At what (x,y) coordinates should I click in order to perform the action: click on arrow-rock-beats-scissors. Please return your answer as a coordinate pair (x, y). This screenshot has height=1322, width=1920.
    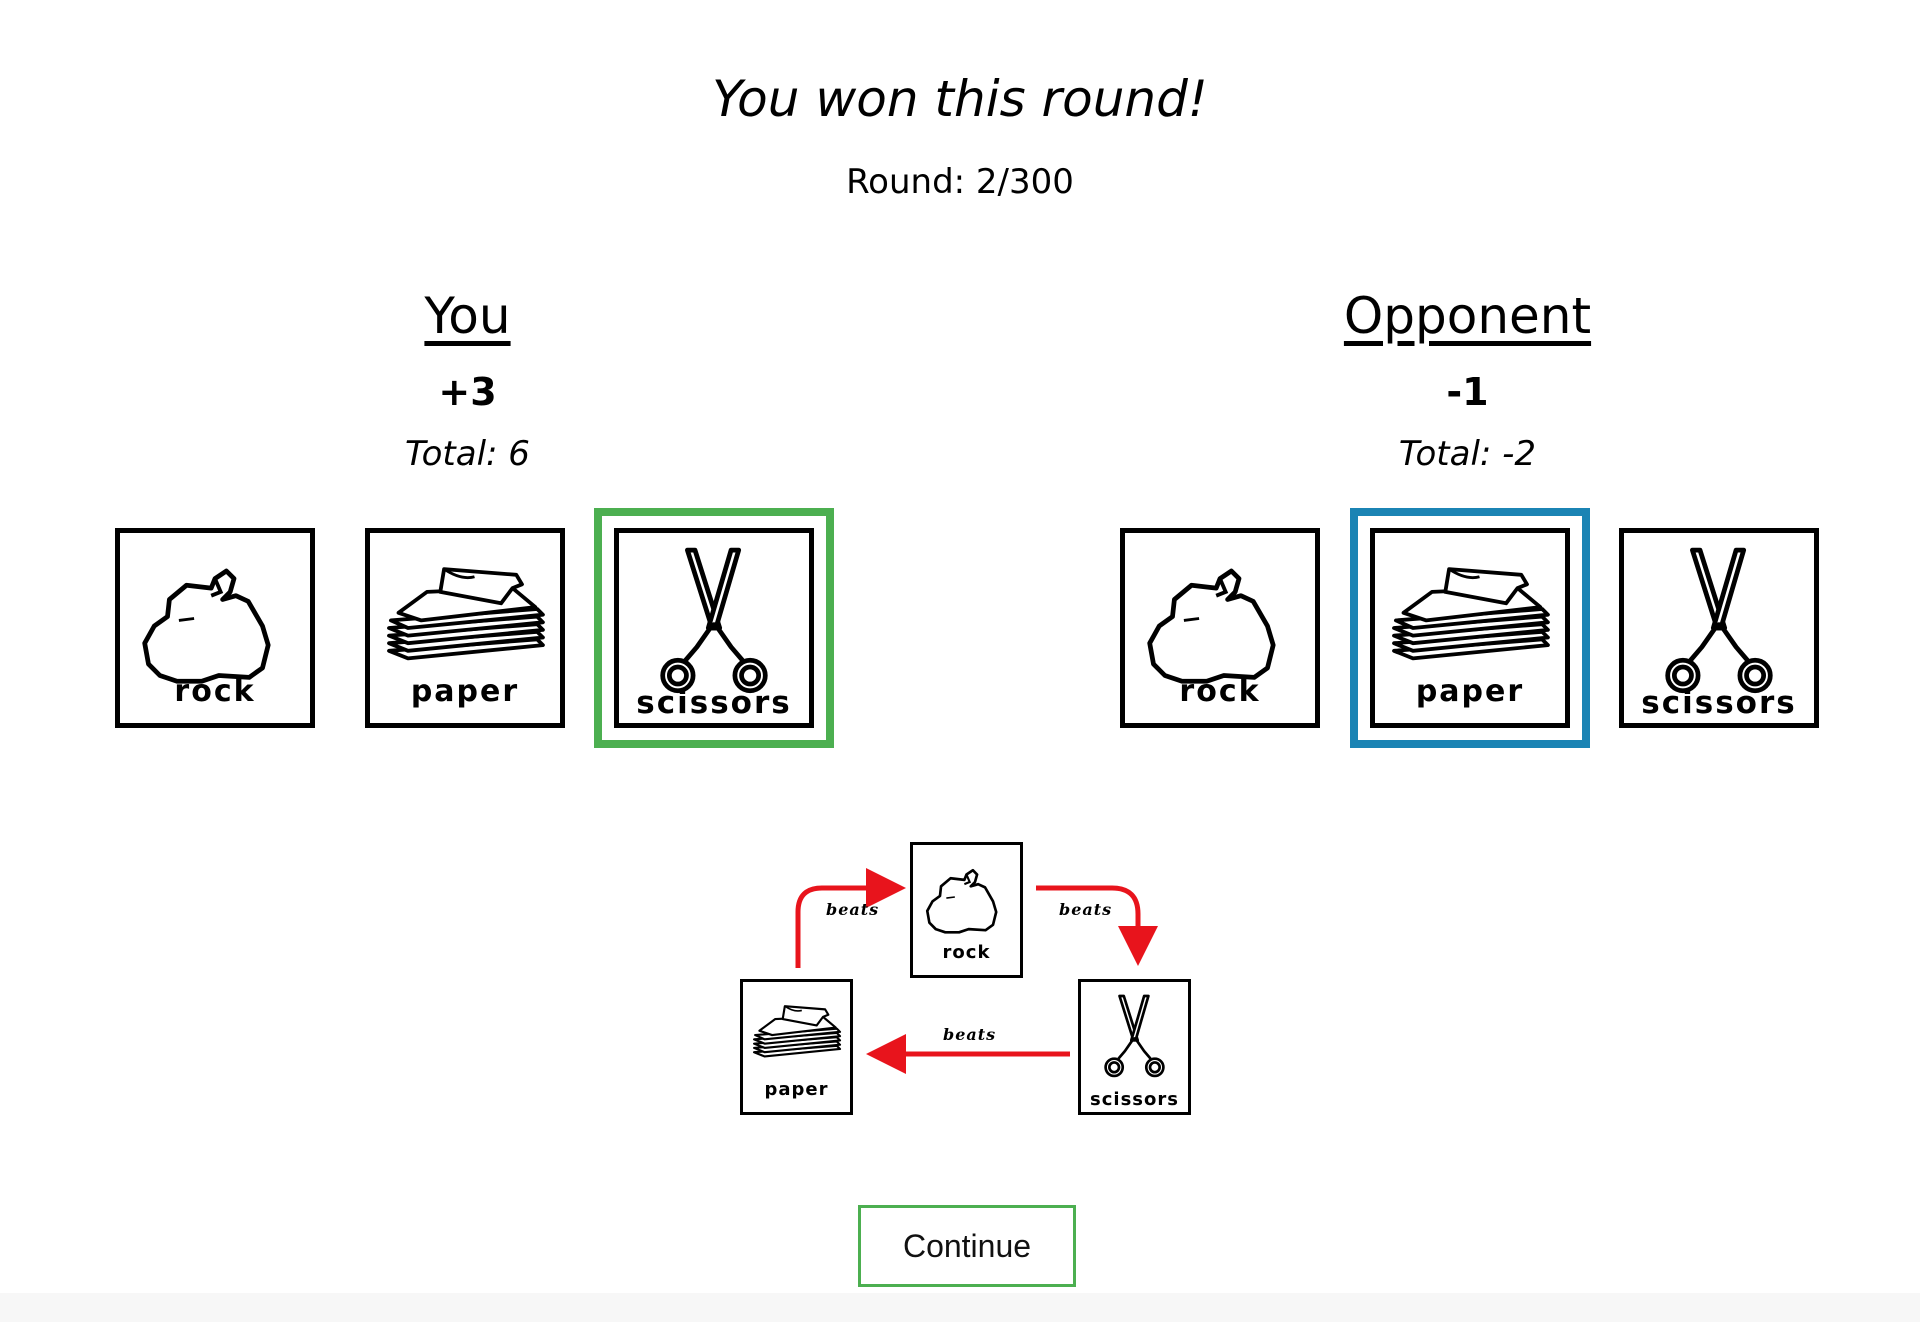
    Looking at the image, I should click on (1097, 925).